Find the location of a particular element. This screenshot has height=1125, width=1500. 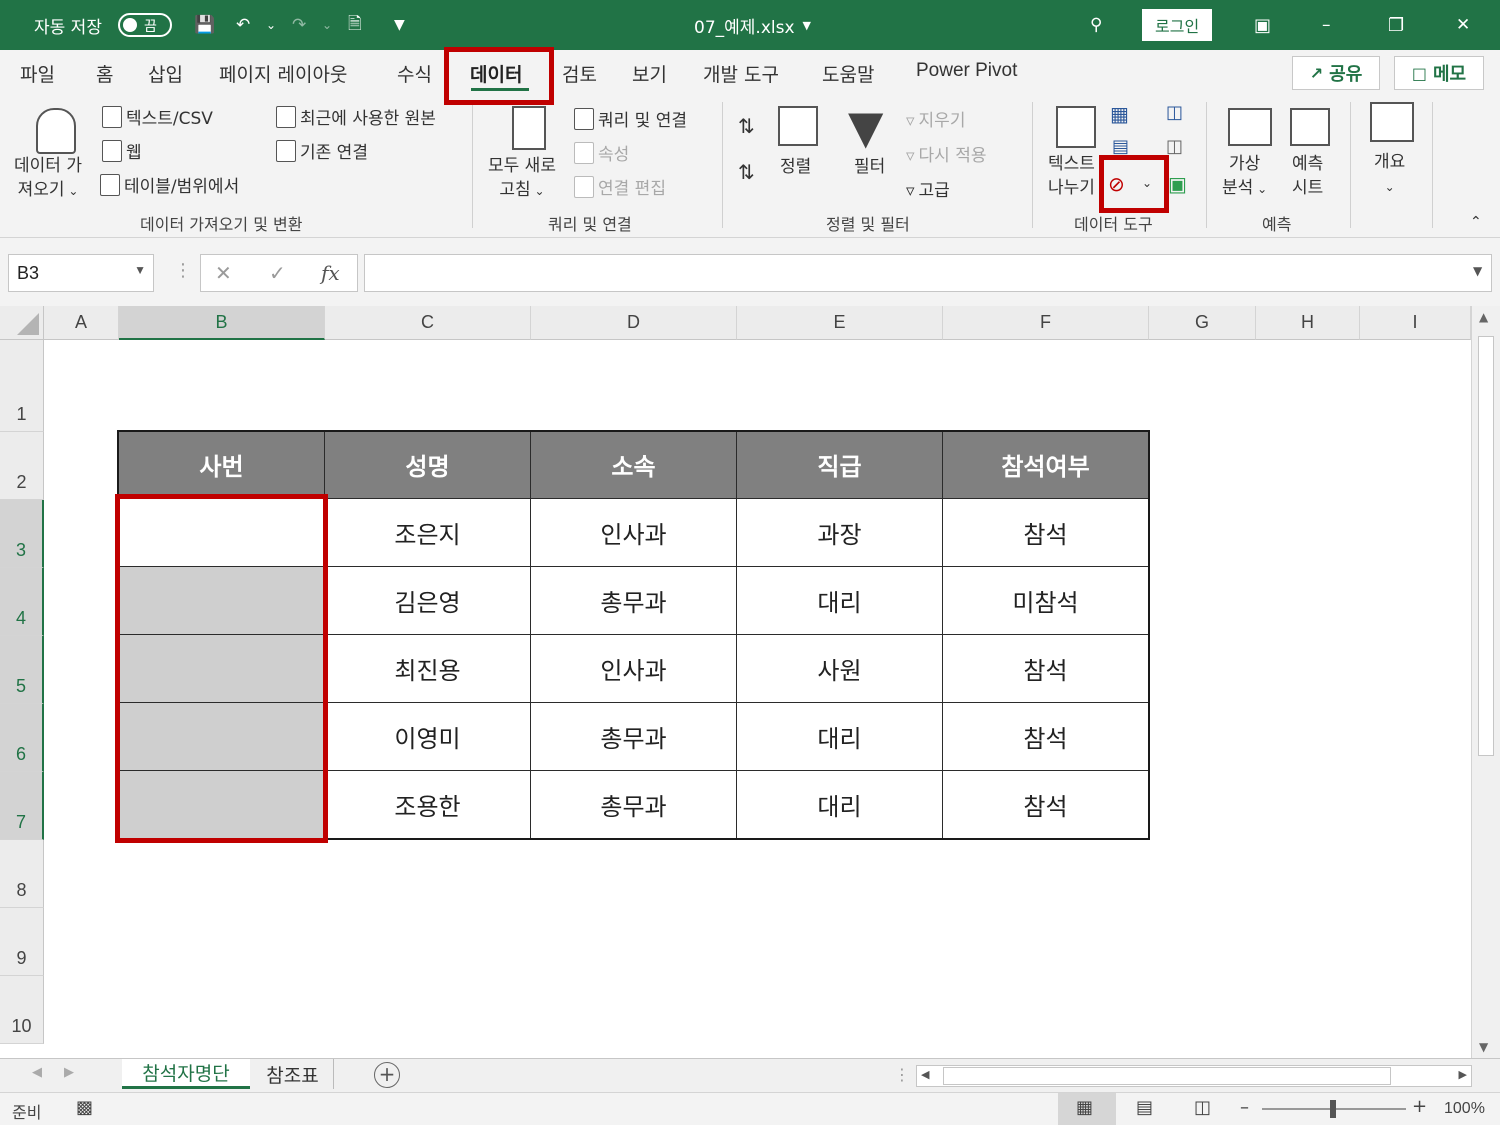

table-cell: 이영미 is located at coordinates (427, 736).